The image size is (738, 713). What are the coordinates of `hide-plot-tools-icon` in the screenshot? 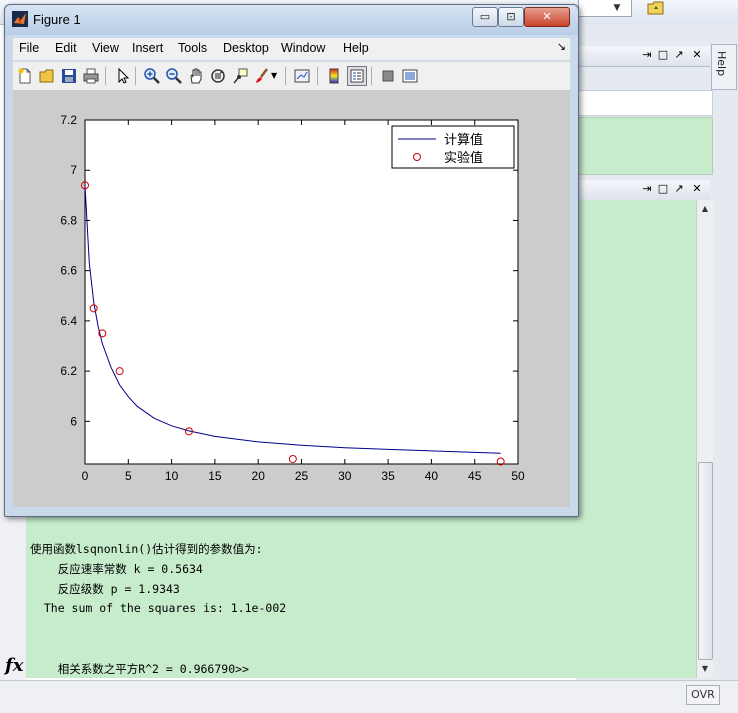 It's located at (388, 76).